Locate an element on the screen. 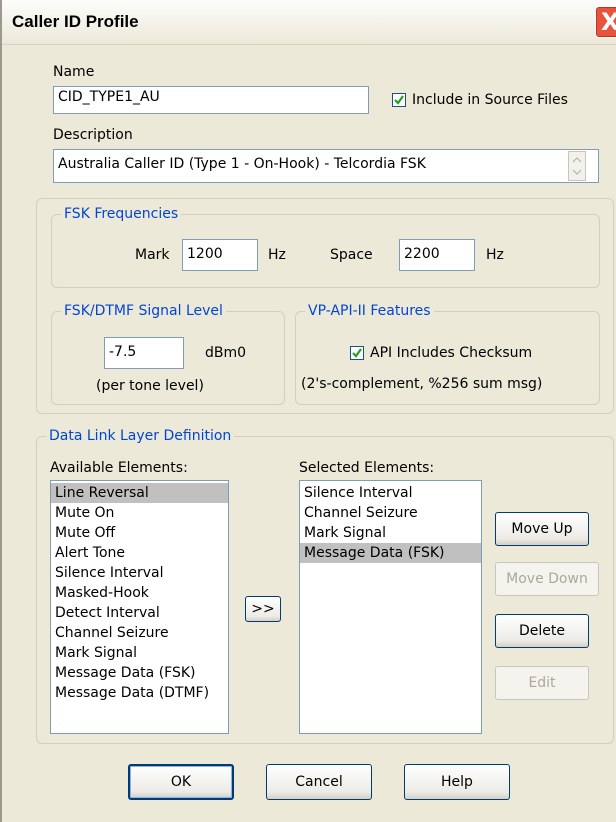 Image resolution: width=616 pixels, height=822 pixels. list-item: Detect Interval is located at coordinates (139, 613).